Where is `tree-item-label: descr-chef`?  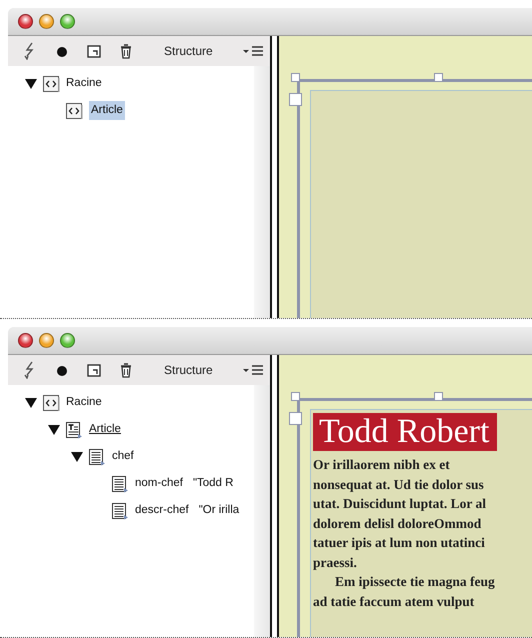
tree-item-label: descr-chef is located at coordinates (162, 511).